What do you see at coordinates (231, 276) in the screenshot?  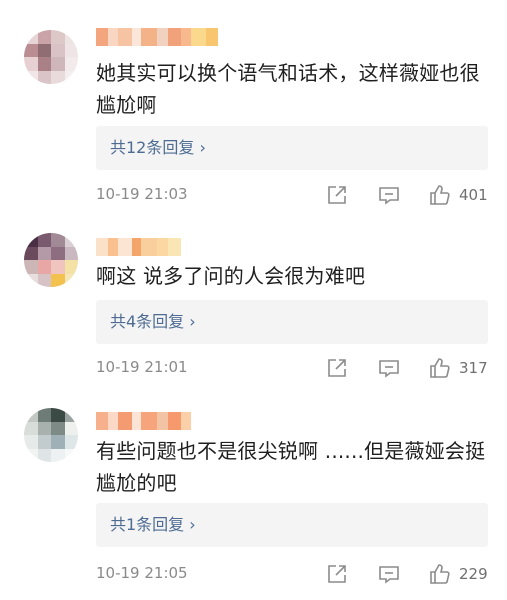 I see `comment-text: 啊这 说多了问的人会很为难吧` at bounding box center [231, 276].